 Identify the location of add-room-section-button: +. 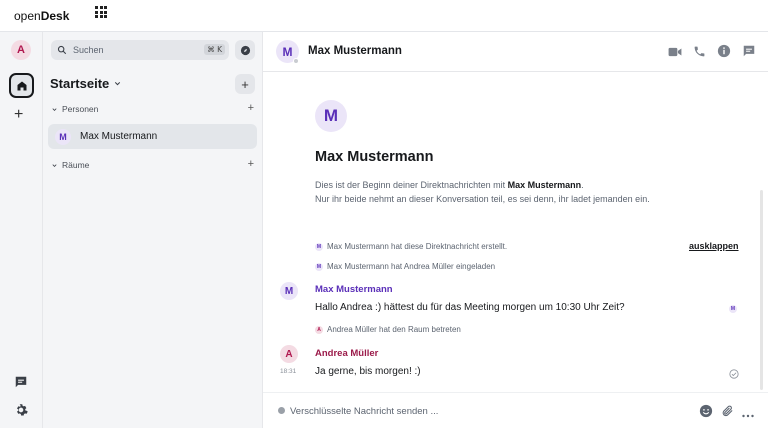
(251, 164).